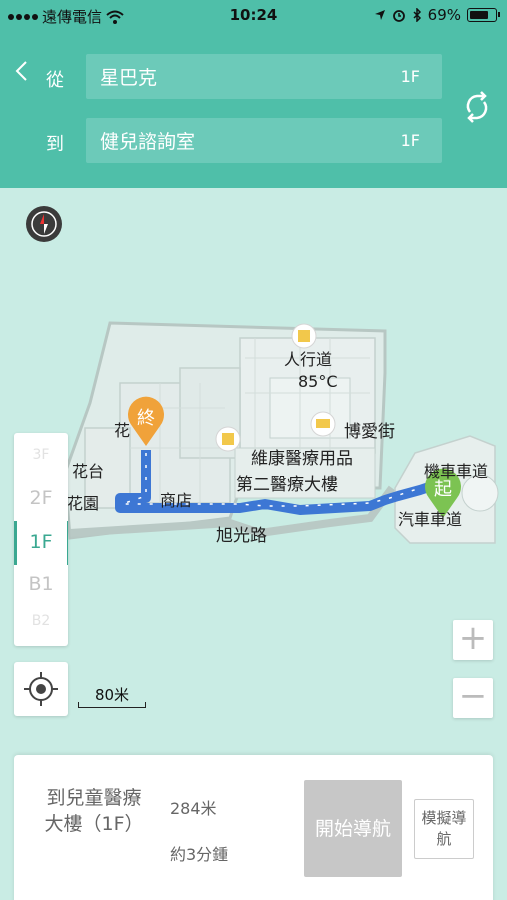 The height and width of the screenshot is (900, 507). What do you see at coordinates (444, 15) in the screenshot?
I see `battery-percent: 69%` at bounding box center [444, 15].